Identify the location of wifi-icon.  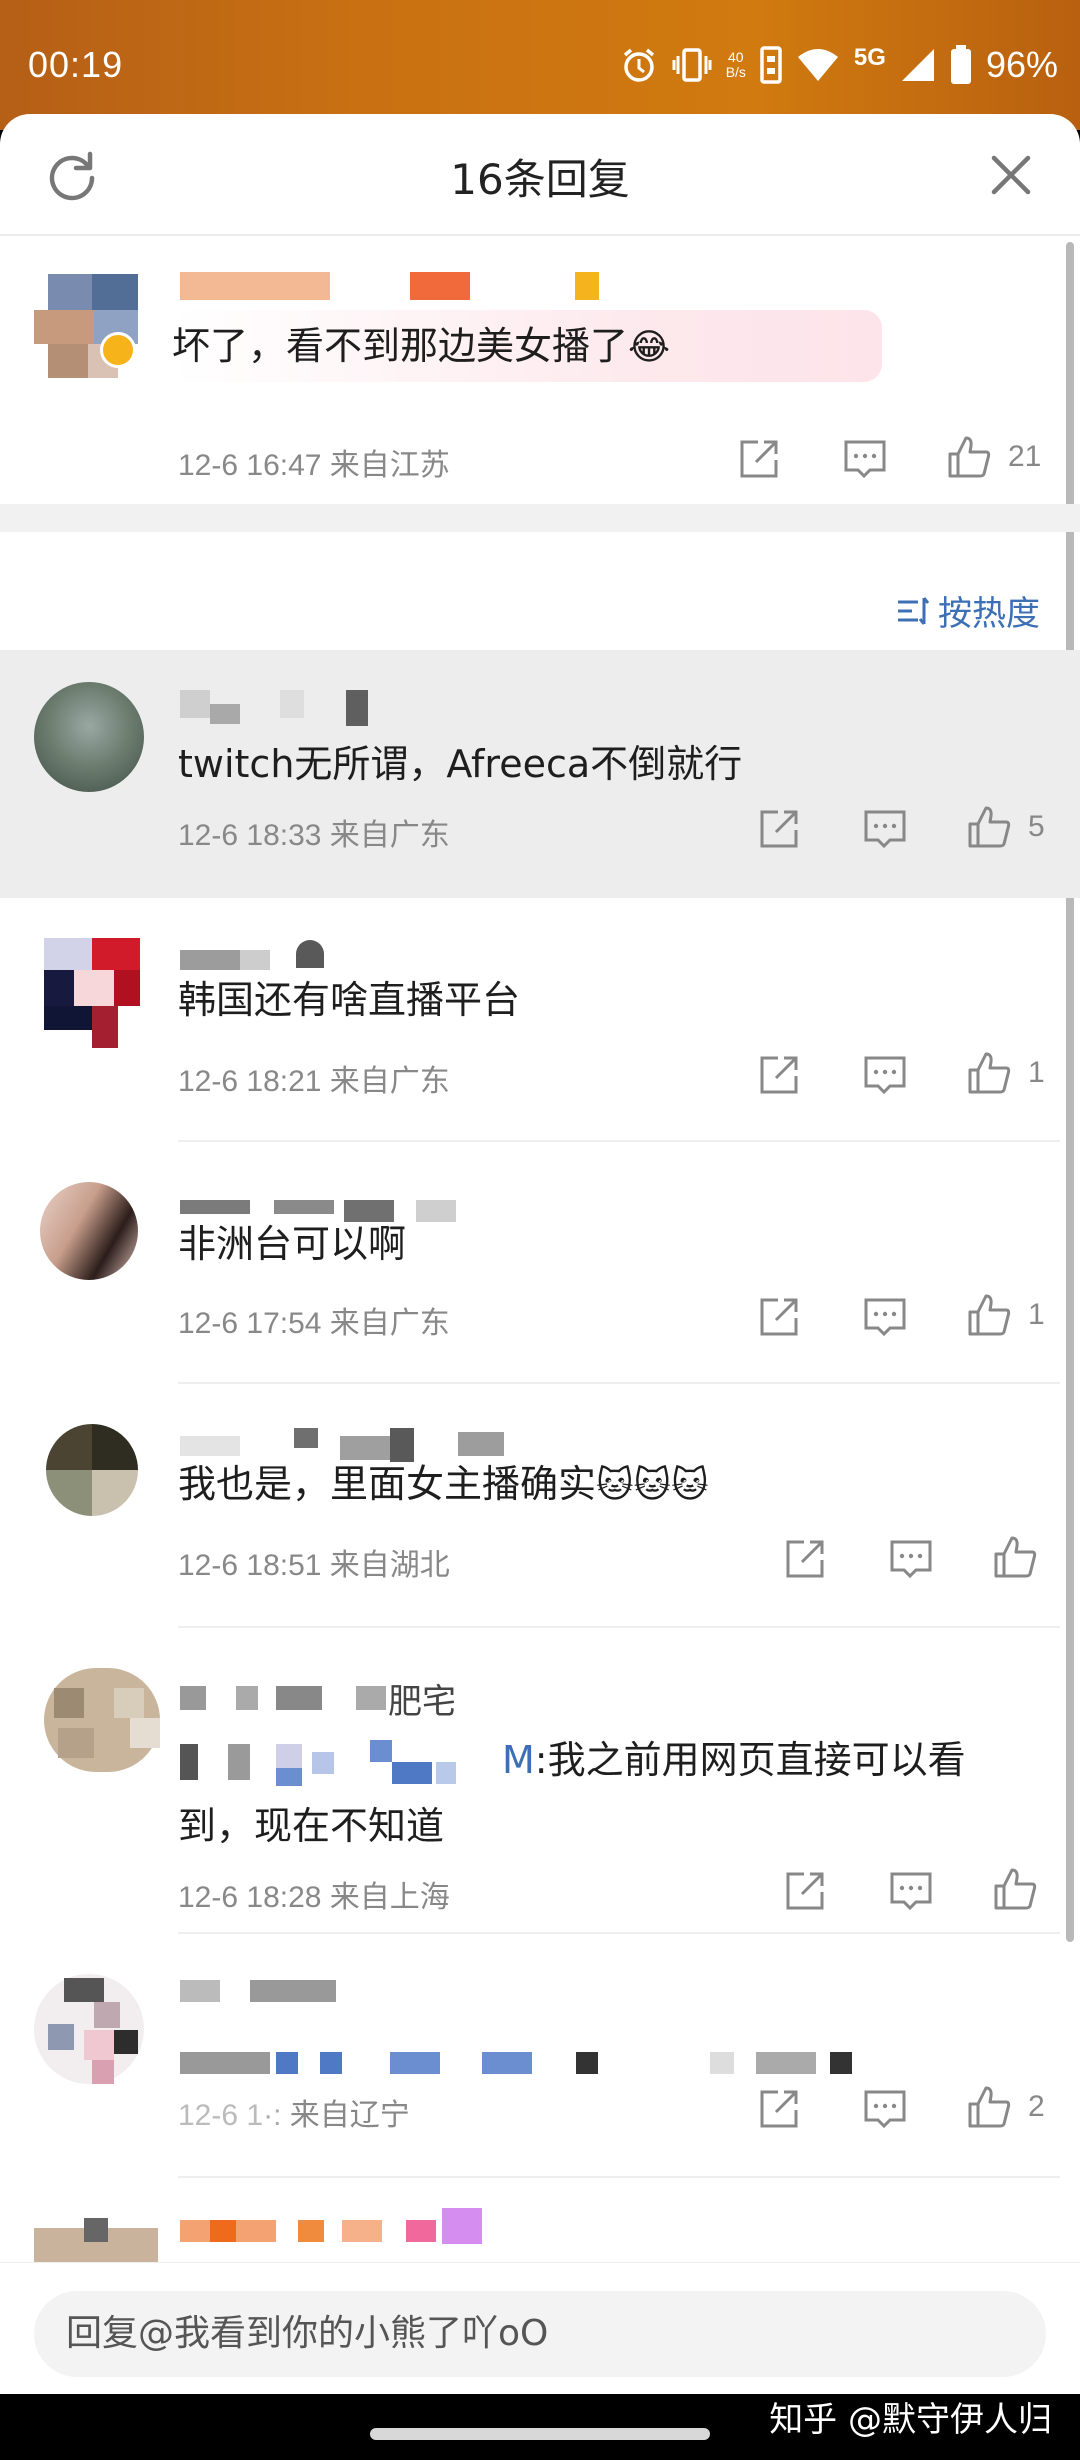
(817, 65).